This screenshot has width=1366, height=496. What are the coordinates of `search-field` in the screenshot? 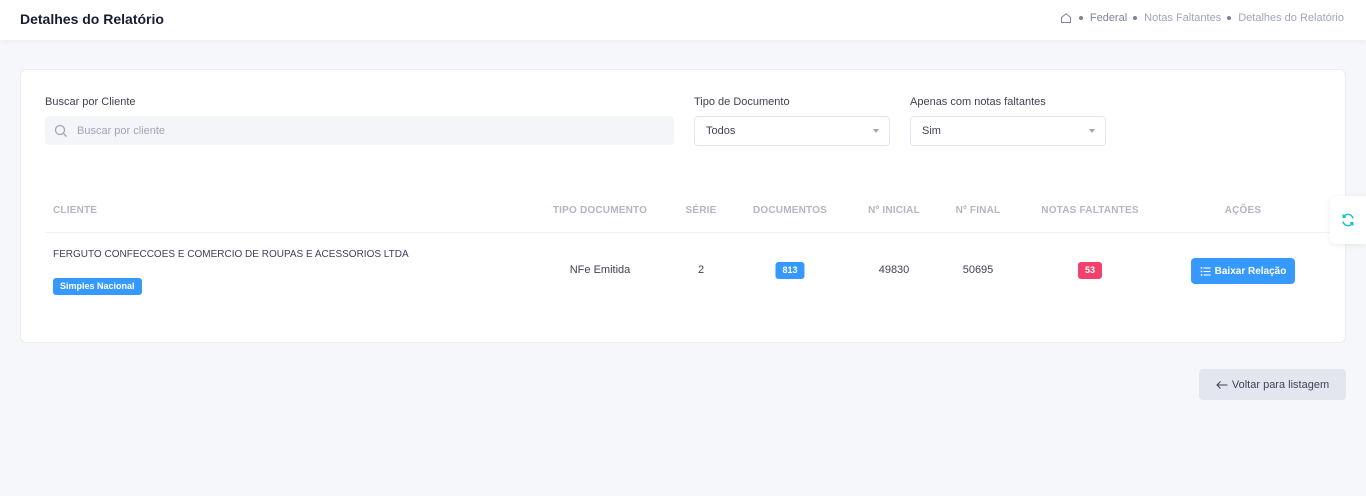 It's located at (359, 130).